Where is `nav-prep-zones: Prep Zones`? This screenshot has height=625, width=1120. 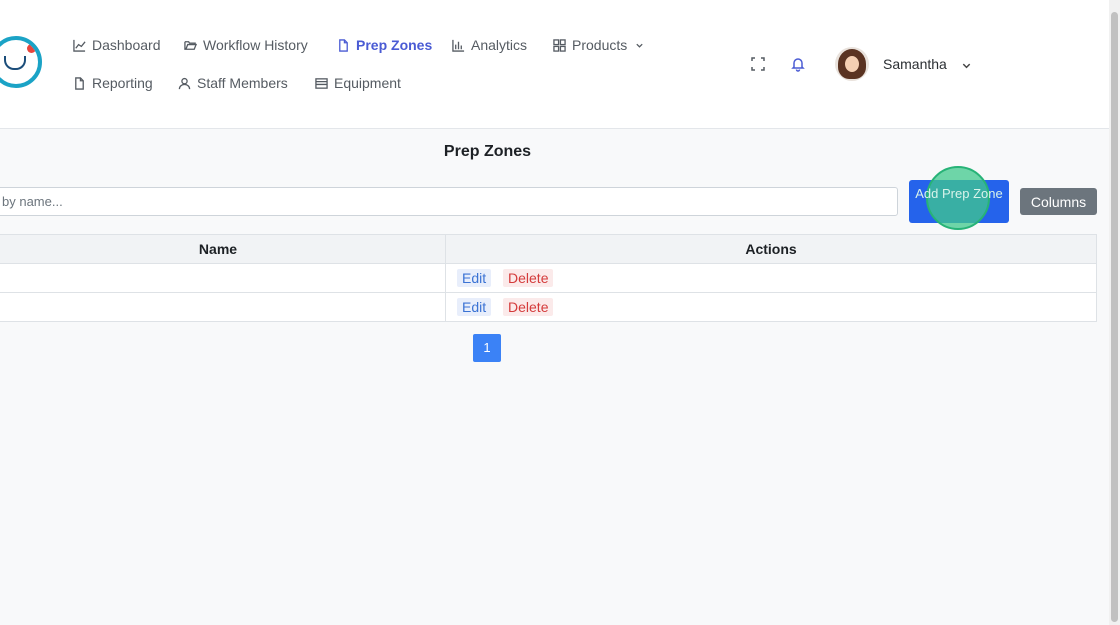 nav-prep-zones: Prep Zones is located at coordinates (384, 45).